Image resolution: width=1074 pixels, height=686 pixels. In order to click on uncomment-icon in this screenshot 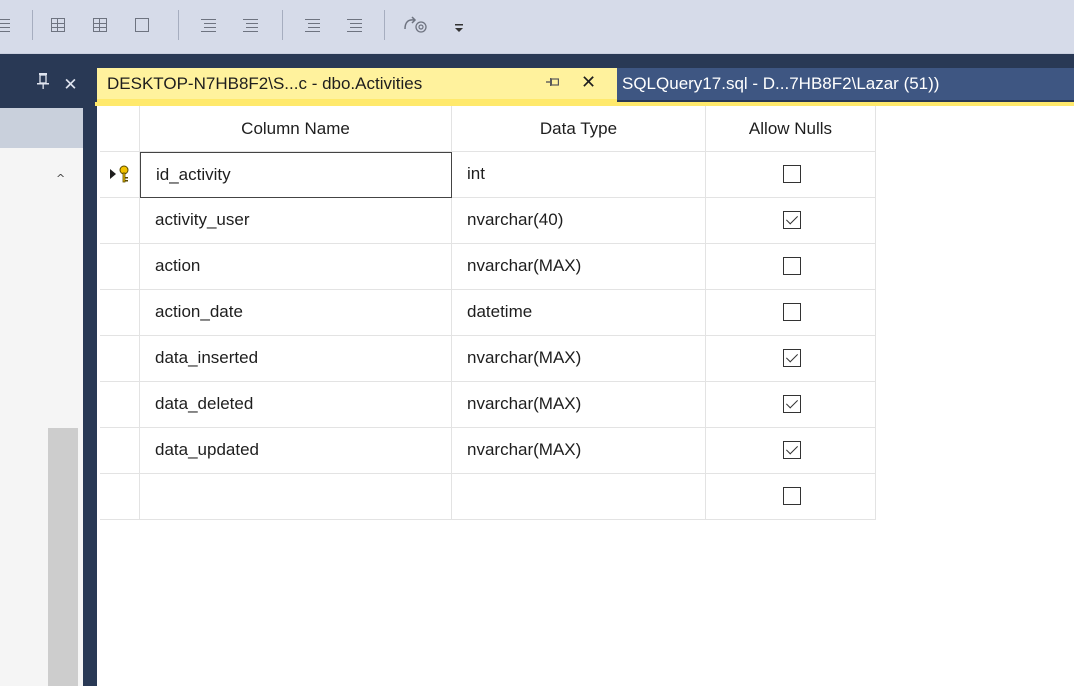, I will do `click(251, 26)`.